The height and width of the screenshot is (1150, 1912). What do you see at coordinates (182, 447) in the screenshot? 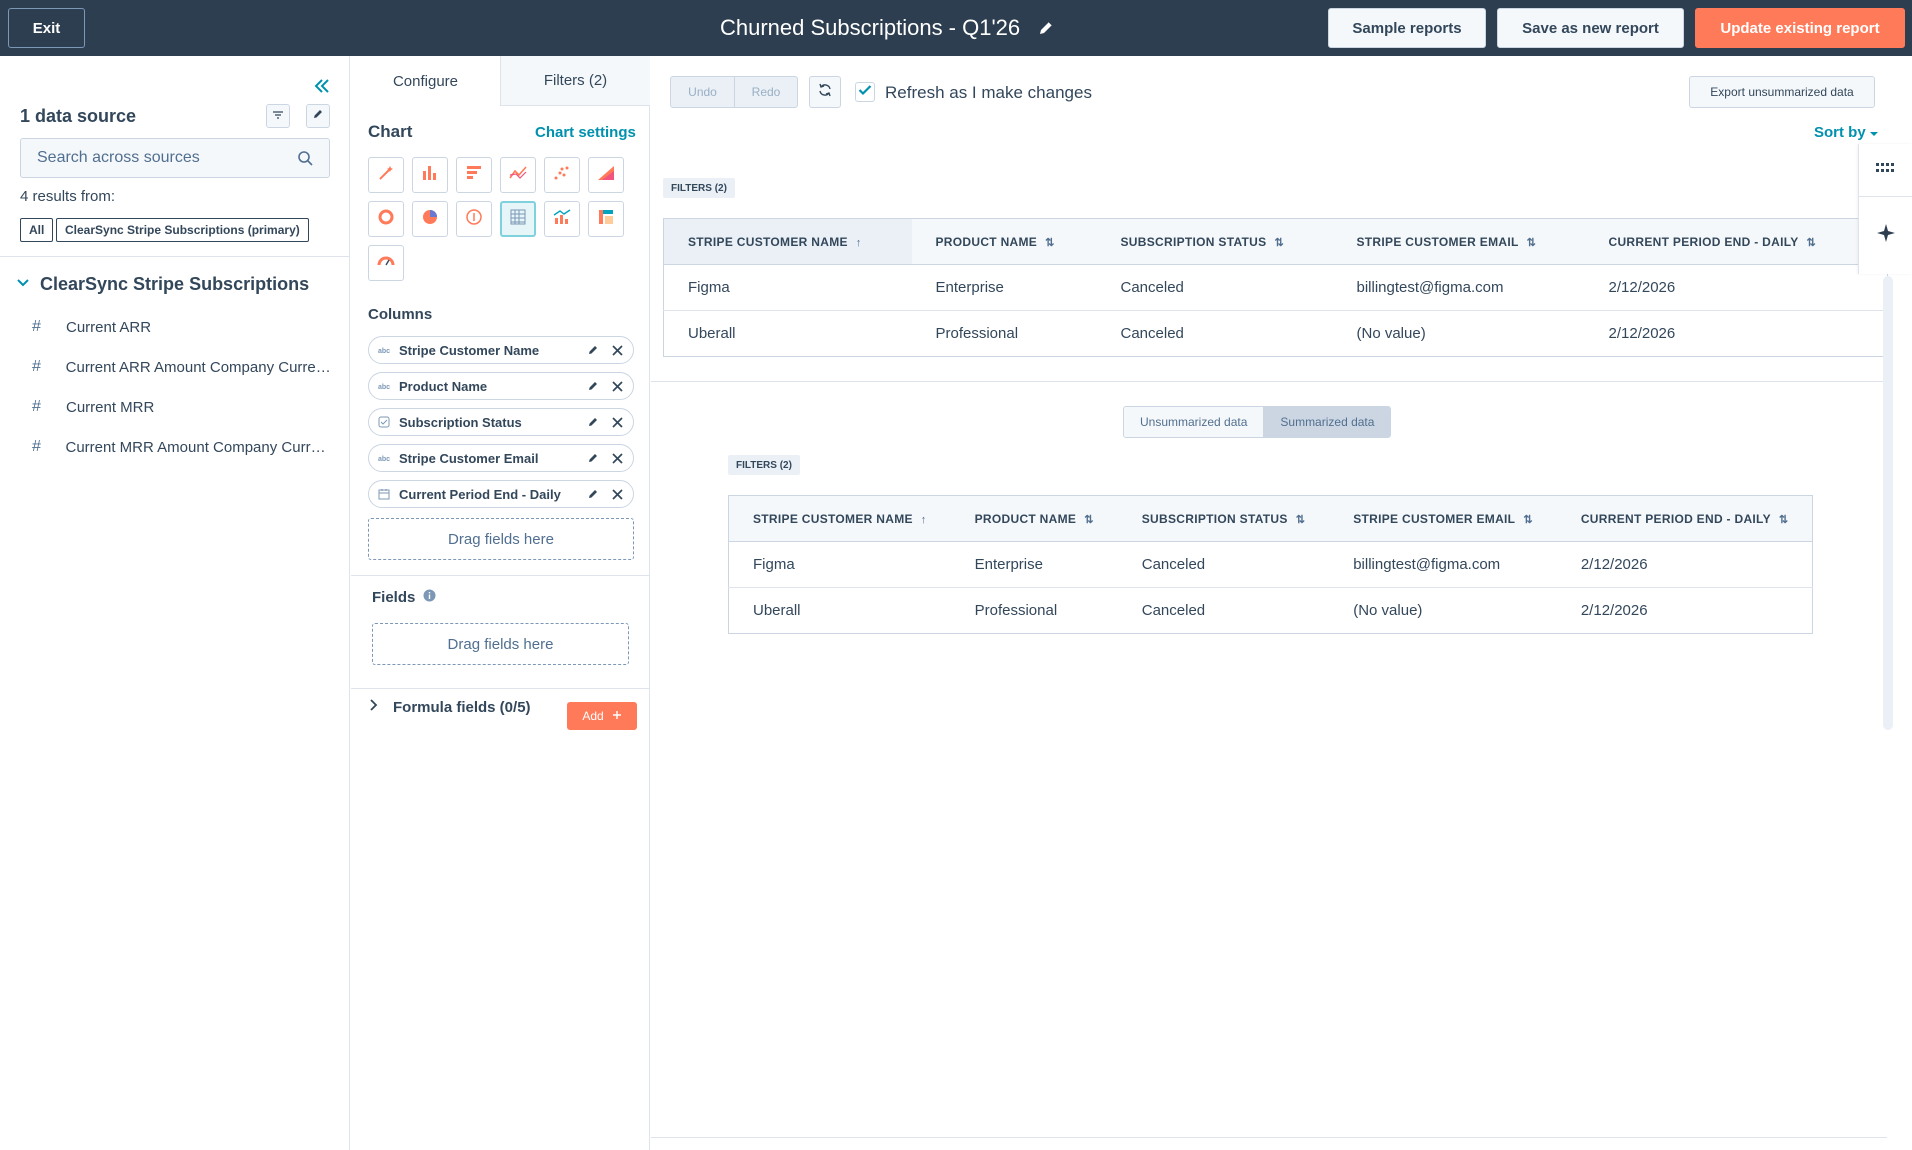
I see `field-item-current-mrr-amount: # Current MRR Amount Company Currency` at bounding box center [182, 447].